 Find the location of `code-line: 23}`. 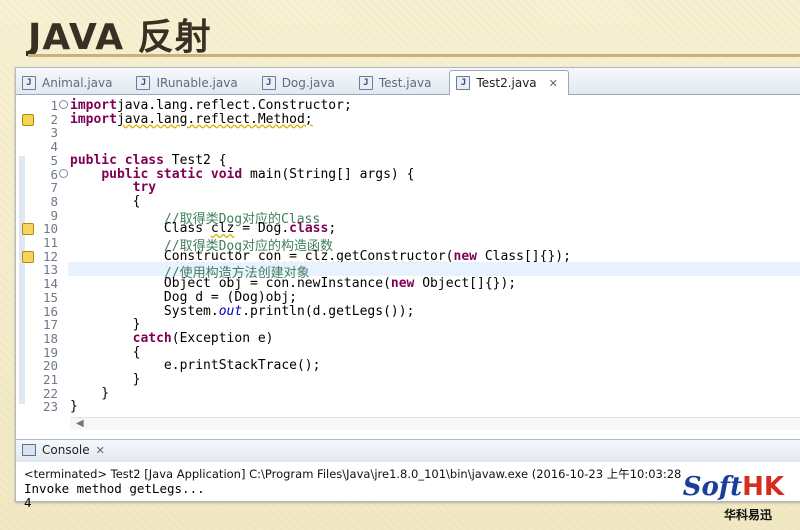

code-line: 23} is located at coordinates (408, 407).